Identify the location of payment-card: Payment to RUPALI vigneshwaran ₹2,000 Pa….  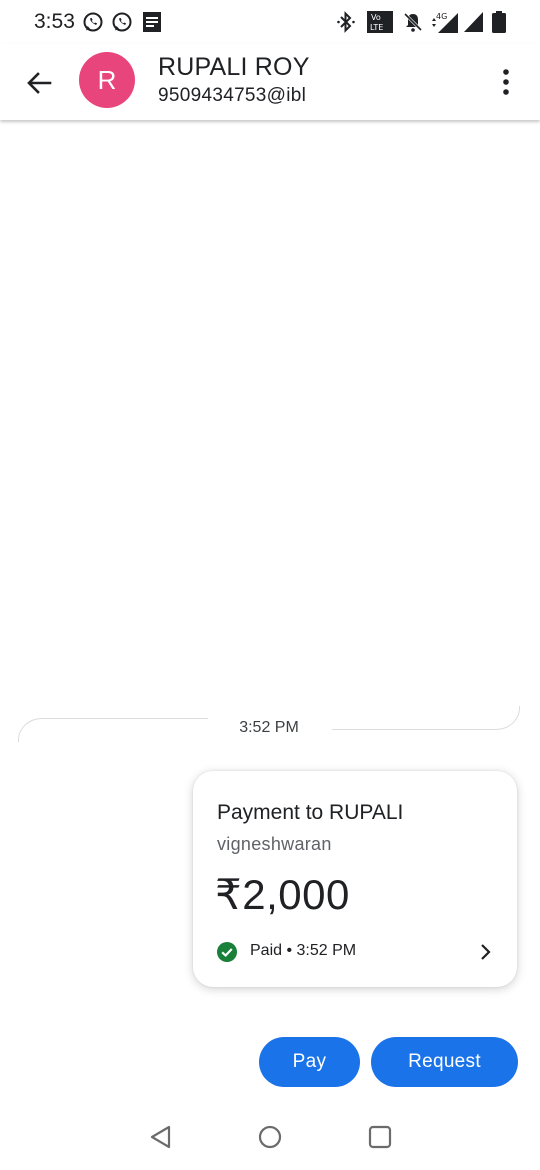
(355, 879).